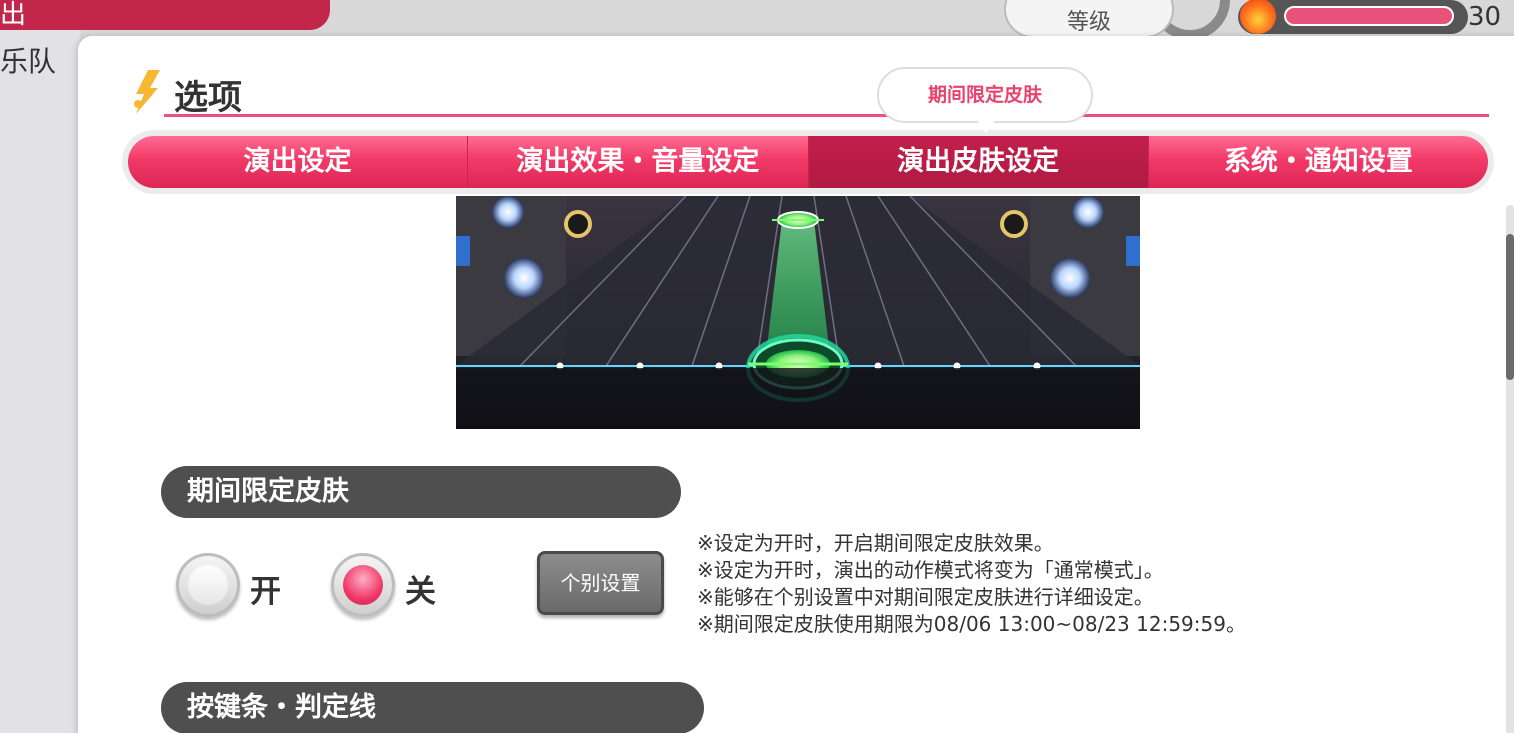  What do you see at coordinates (1369, 16) in the screenshot?
I see `stamina-fill` at bounding box center [1369, 16].